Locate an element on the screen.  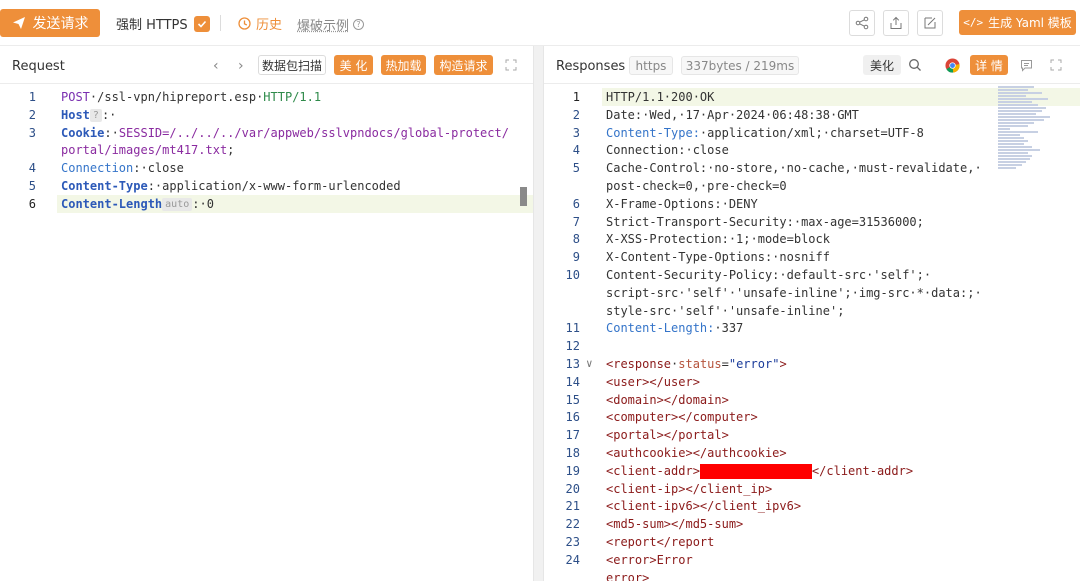
line-number: 21 is located at coordinates (572, 506).